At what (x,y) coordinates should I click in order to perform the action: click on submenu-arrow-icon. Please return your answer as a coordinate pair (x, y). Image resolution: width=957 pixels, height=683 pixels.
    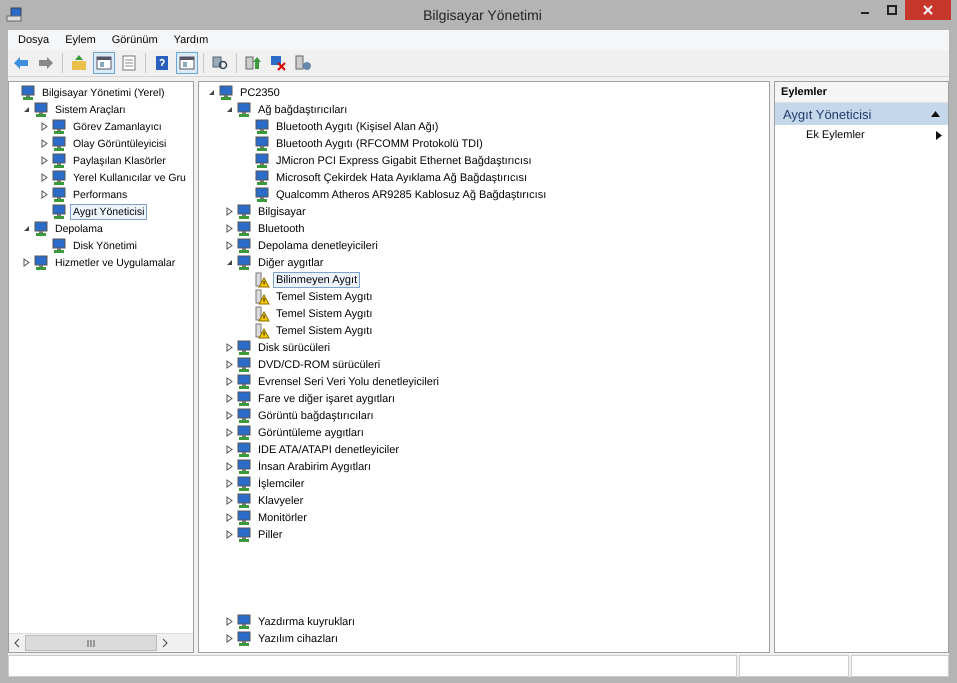
    Looking at the image, I should click on (939, 135).